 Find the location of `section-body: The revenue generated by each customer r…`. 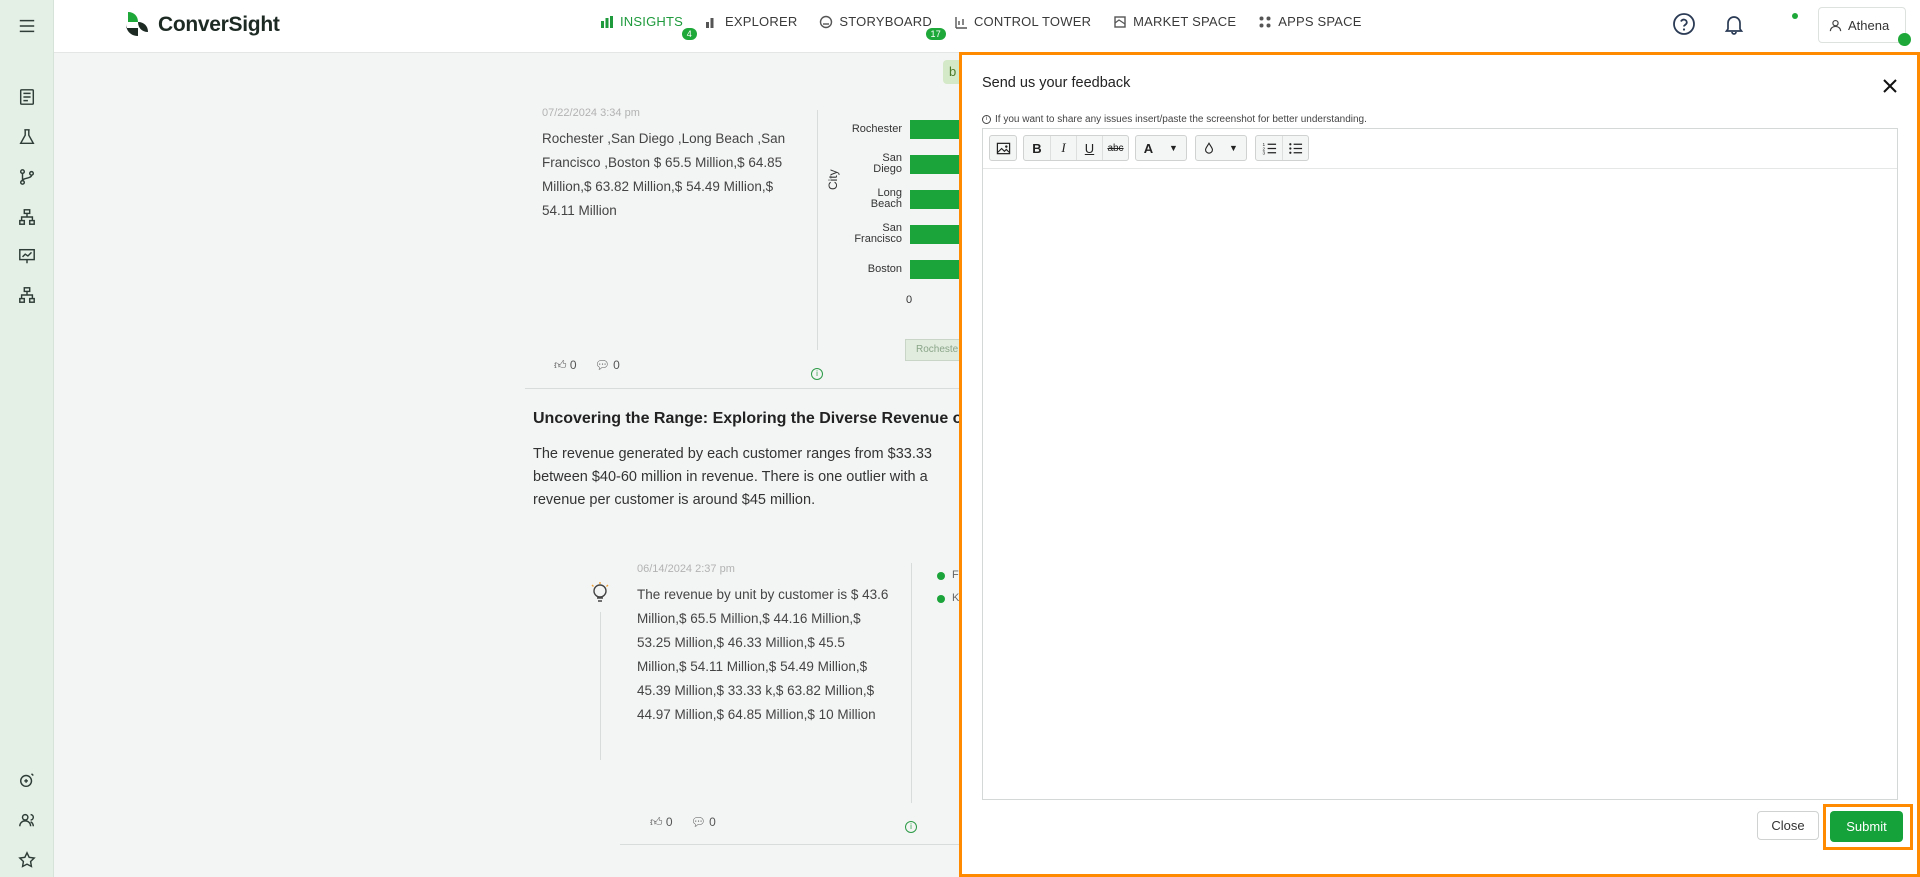

section-body: The revenue generated by each customer r… is located at coordinates (748, 477).